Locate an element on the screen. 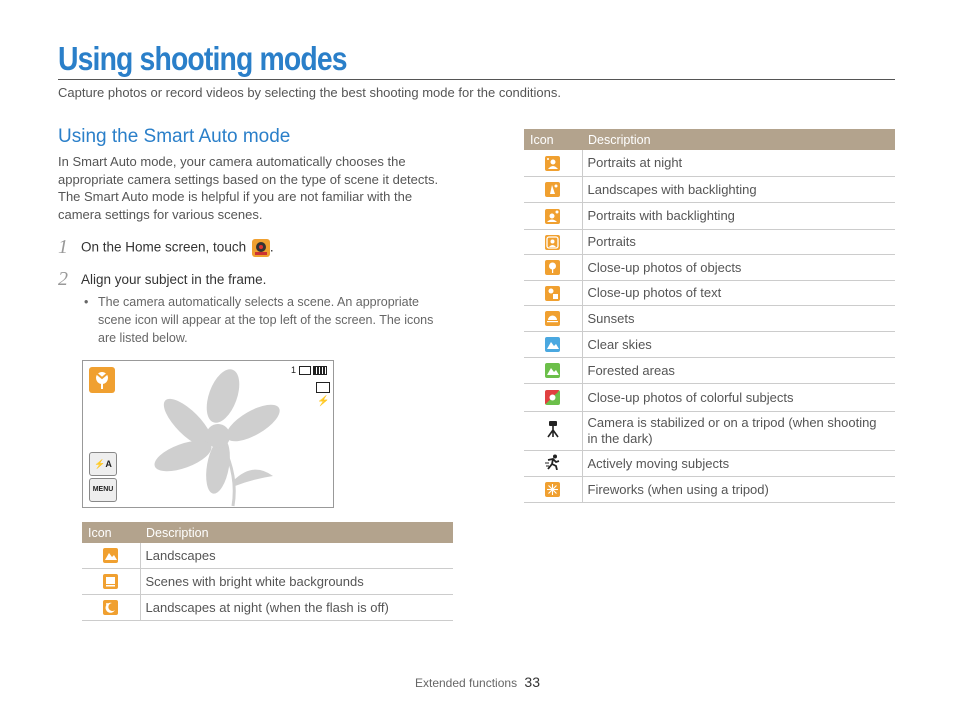 Image resolution: width=954 pixels, height=720 pixels. step-text: On the Home screen, touch . is located at coordinates (177, 248).